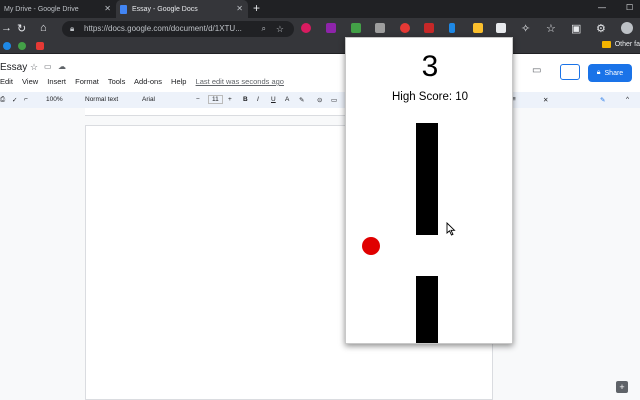 This screenshot has width=640, height=400. I want to click on editing-mode-icon: ✎, so click(602, 100).